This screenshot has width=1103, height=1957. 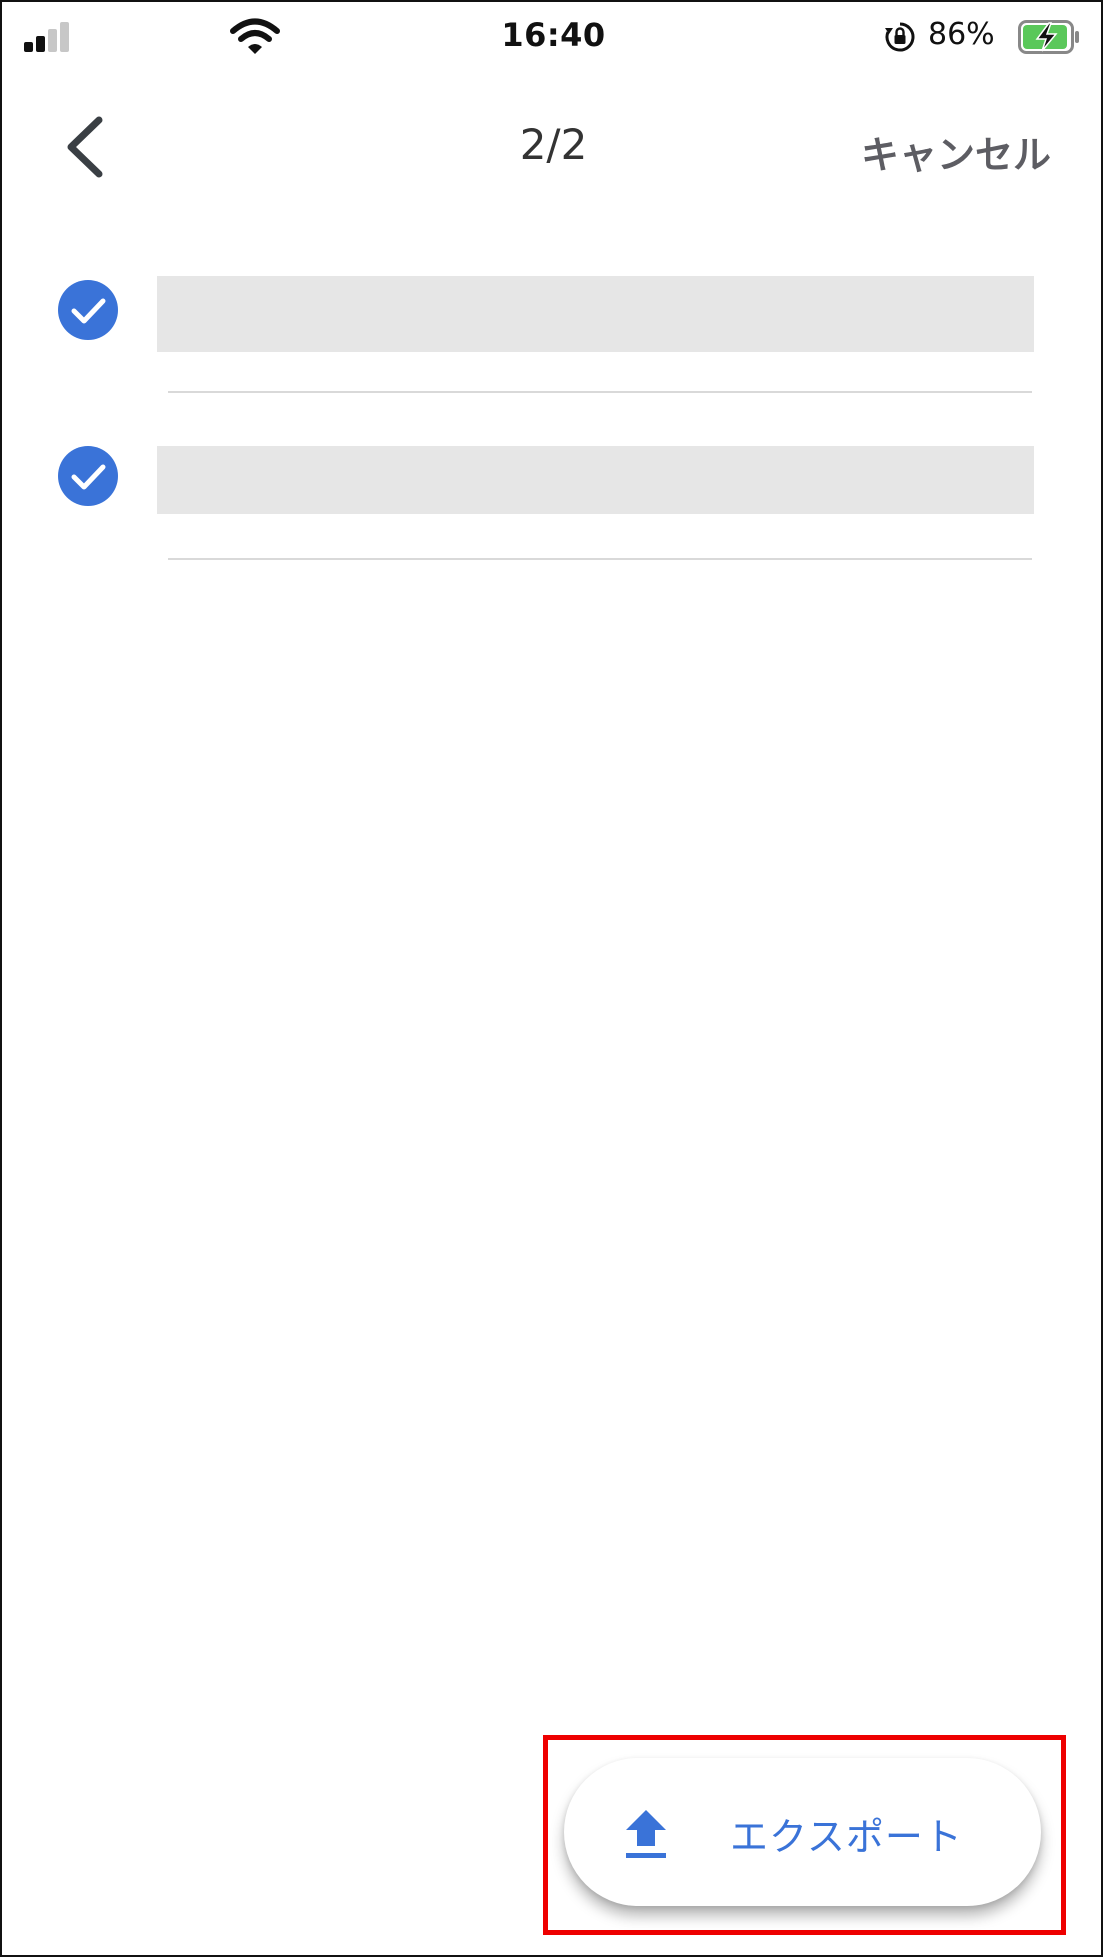 What do you see at coordinates (1048, 37) in the screenshot?
I see `battery-charging-icon` at bounding box center [1048, 37].